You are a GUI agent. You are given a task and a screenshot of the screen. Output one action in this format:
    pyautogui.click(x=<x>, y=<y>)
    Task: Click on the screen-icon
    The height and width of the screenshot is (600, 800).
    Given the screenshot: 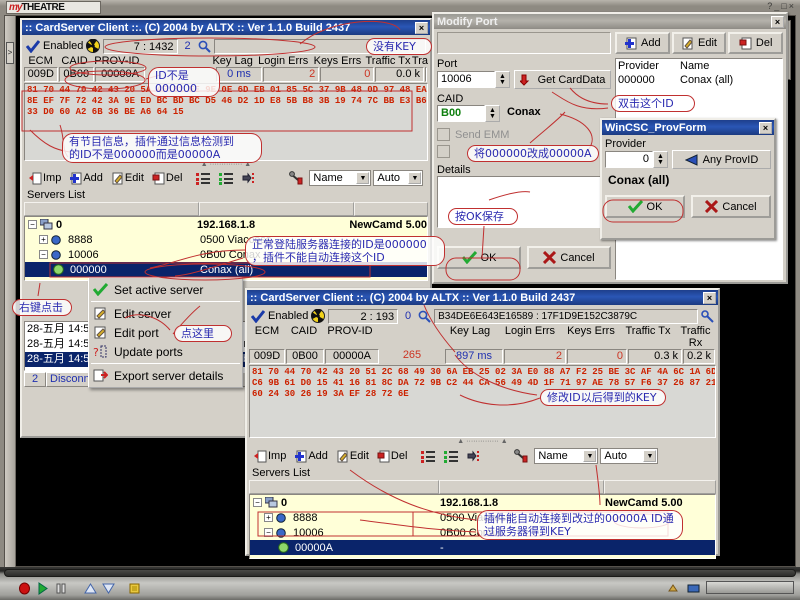 What is the action you would take?
    pyautogui.click(x=693, y=588)
    